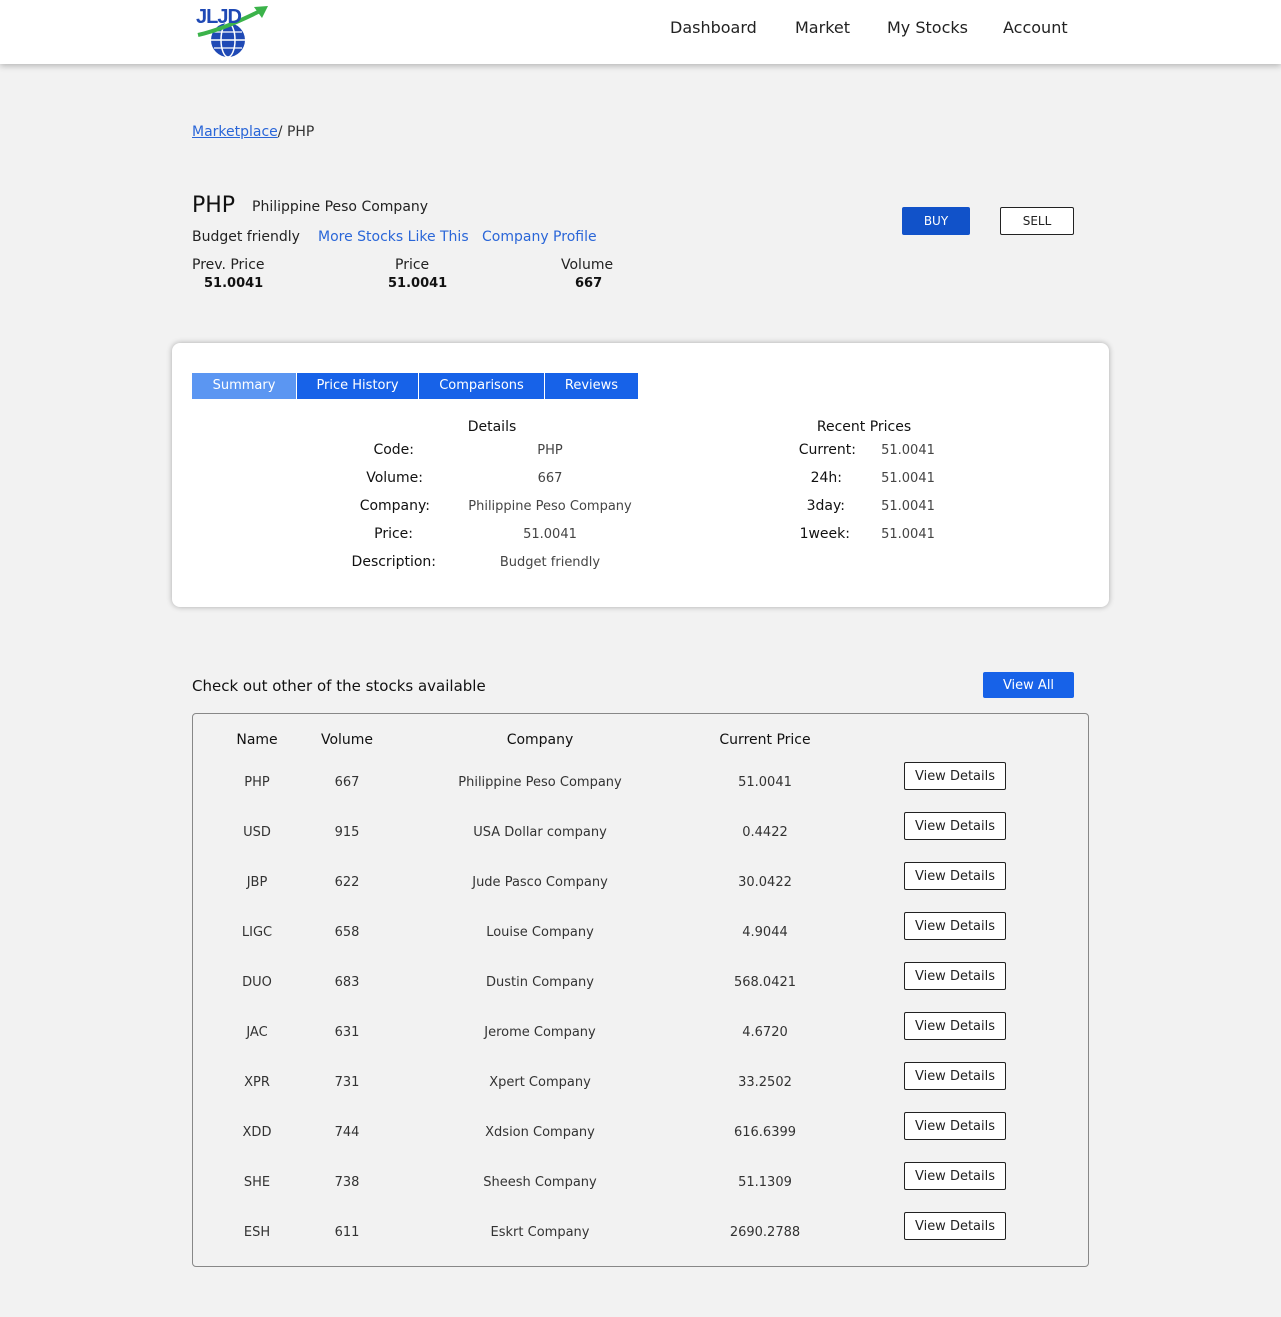 The height and width of the screenshot is (1317, 1281). I want to click on cell-volume: 631, so click(347, 1032).